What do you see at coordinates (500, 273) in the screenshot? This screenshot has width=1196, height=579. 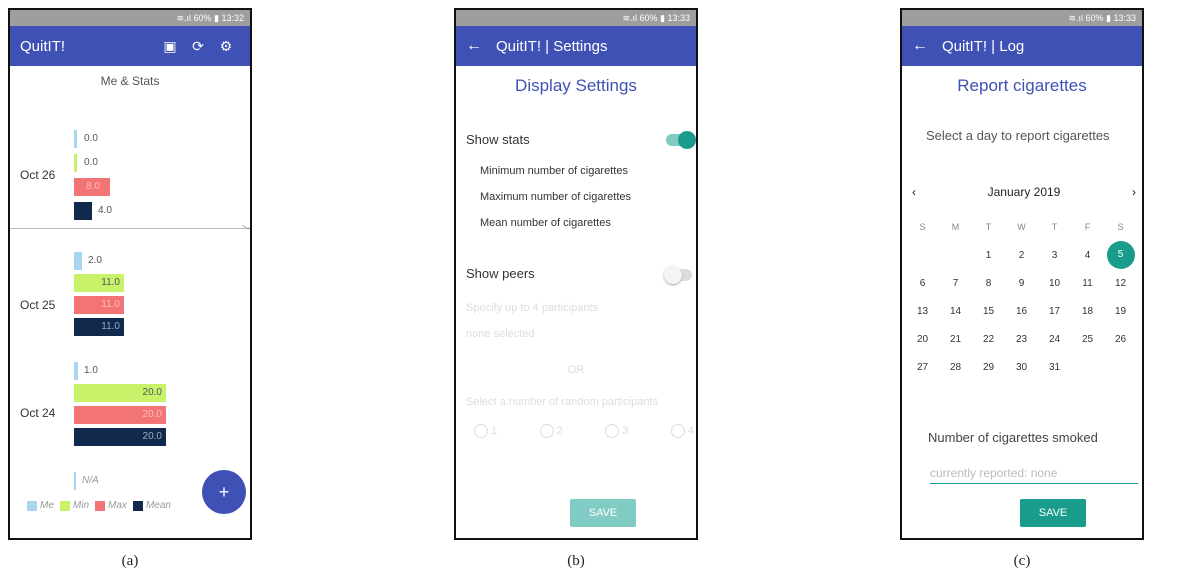 I see `show-peers-label: Show peers` at bounding box center [500, 273].